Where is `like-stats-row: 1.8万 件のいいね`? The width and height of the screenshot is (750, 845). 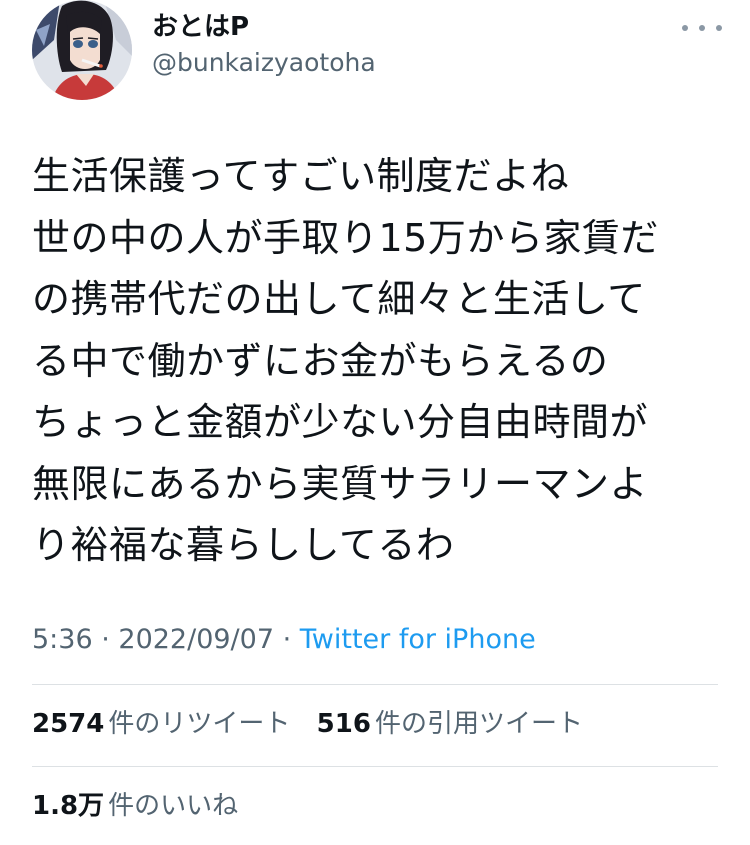 like-stats-row: 1.8万 件のいいね is located at coordinates (135, 806).